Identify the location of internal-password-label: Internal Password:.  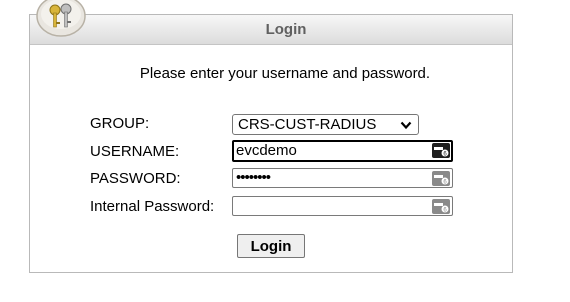
(152, 206).